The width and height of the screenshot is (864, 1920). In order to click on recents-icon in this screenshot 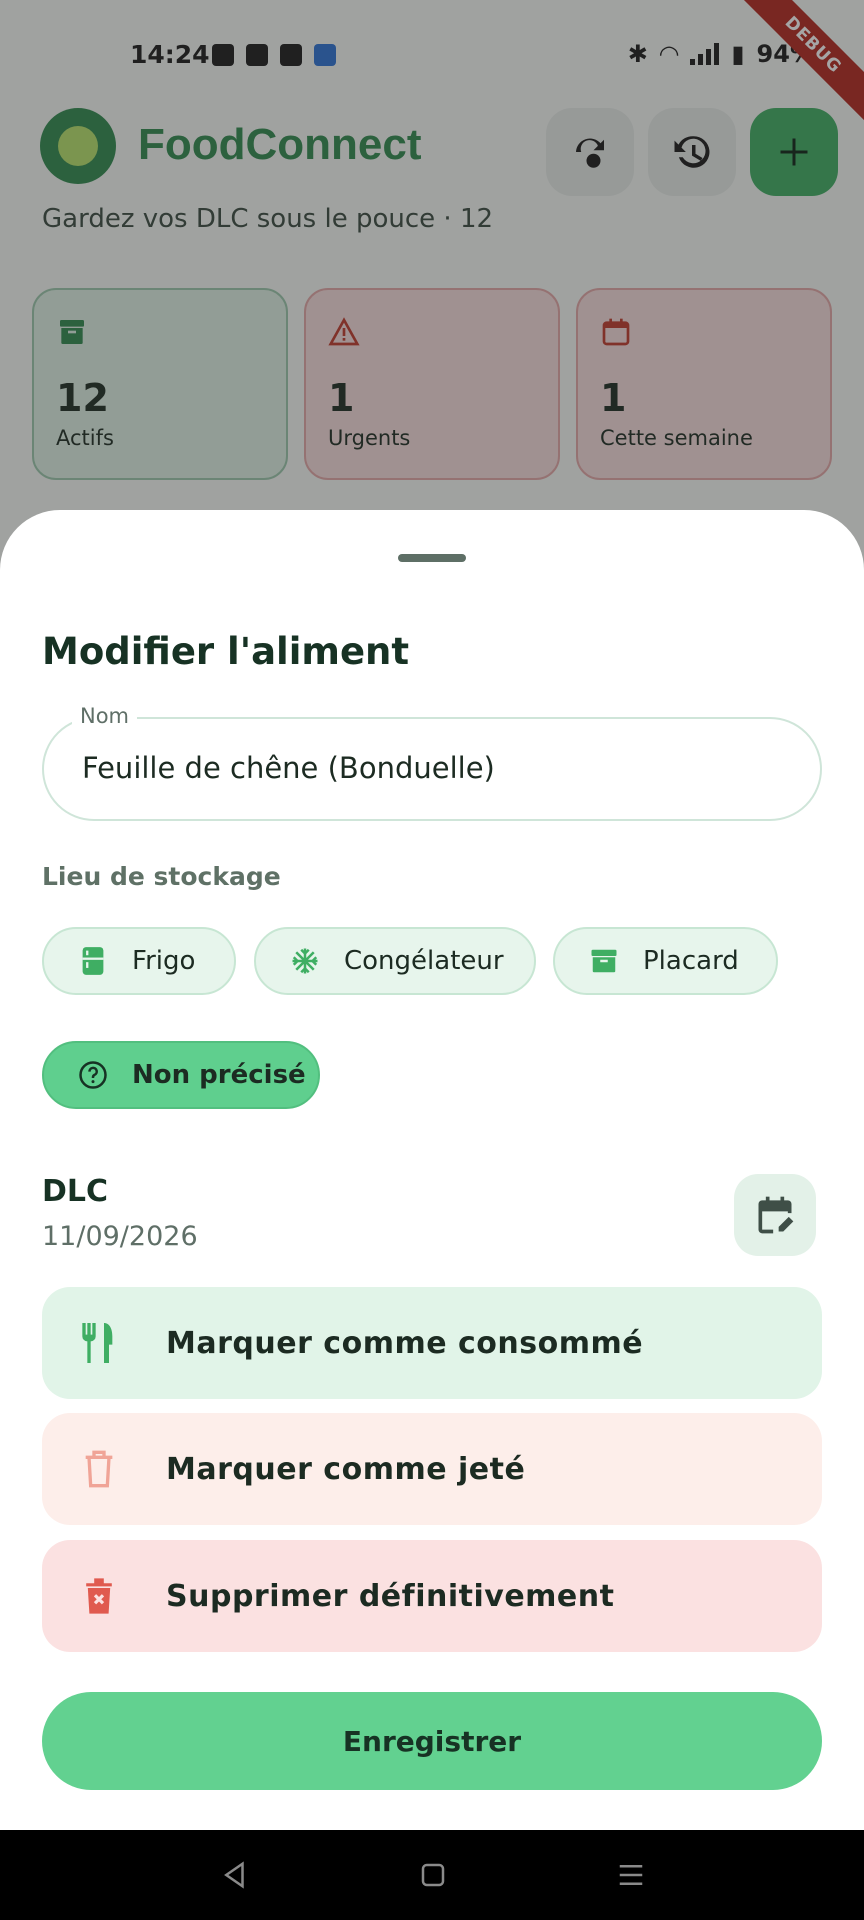, I will do `click(631, 1875)`.